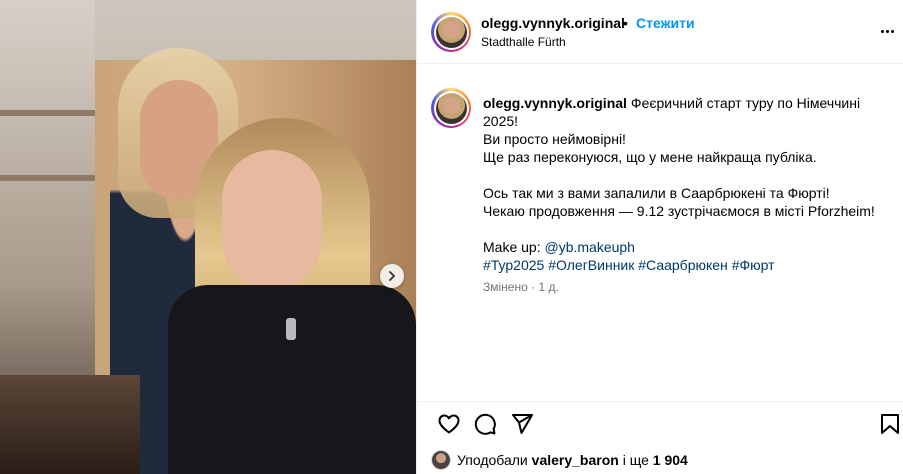 Image resolution: width=903 pixels, height=474 pixels. I want to click on likes-count: 1 904, so click(670, 460).